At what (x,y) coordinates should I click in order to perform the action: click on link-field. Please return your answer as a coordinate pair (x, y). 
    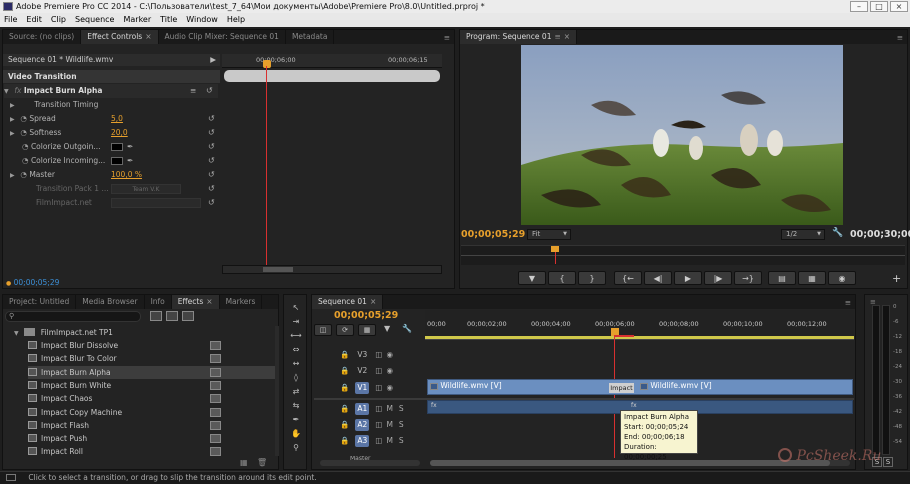
    Looking at the image, I should click on (156, 203).